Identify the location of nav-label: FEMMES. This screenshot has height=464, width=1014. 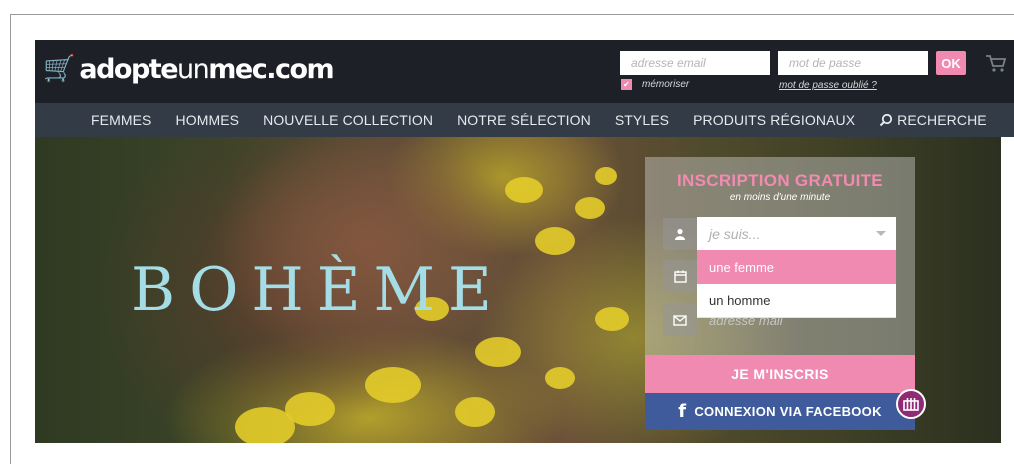
(121, 120).